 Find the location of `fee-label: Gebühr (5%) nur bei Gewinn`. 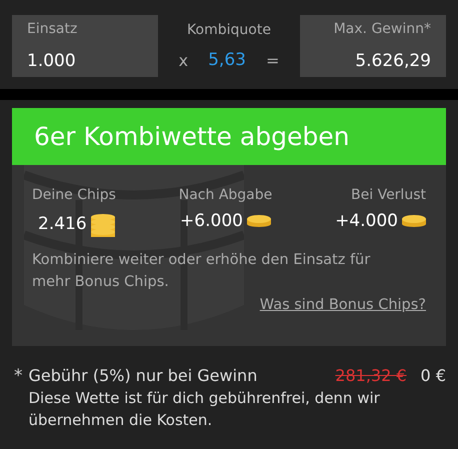

fee-label: Gebühr (5%) nur bei Gewinn is located at coordinates (143, 375).